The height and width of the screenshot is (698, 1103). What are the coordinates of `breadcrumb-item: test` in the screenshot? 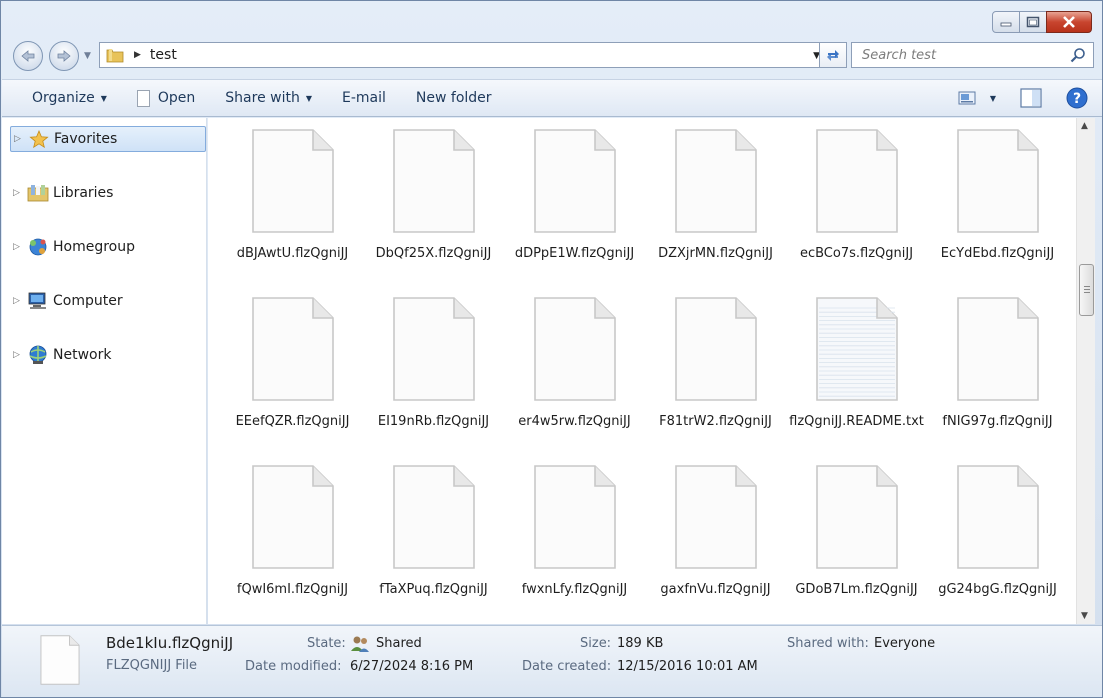 It's located at (163, 55).